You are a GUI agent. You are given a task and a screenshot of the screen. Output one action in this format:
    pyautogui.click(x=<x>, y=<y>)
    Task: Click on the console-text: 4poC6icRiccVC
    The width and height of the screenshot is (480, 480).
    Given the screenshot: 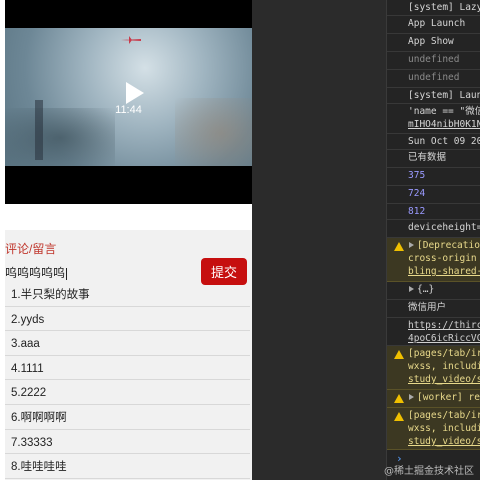 What is the action you would take?
    pyautogui.click(x=444, y=338)
    